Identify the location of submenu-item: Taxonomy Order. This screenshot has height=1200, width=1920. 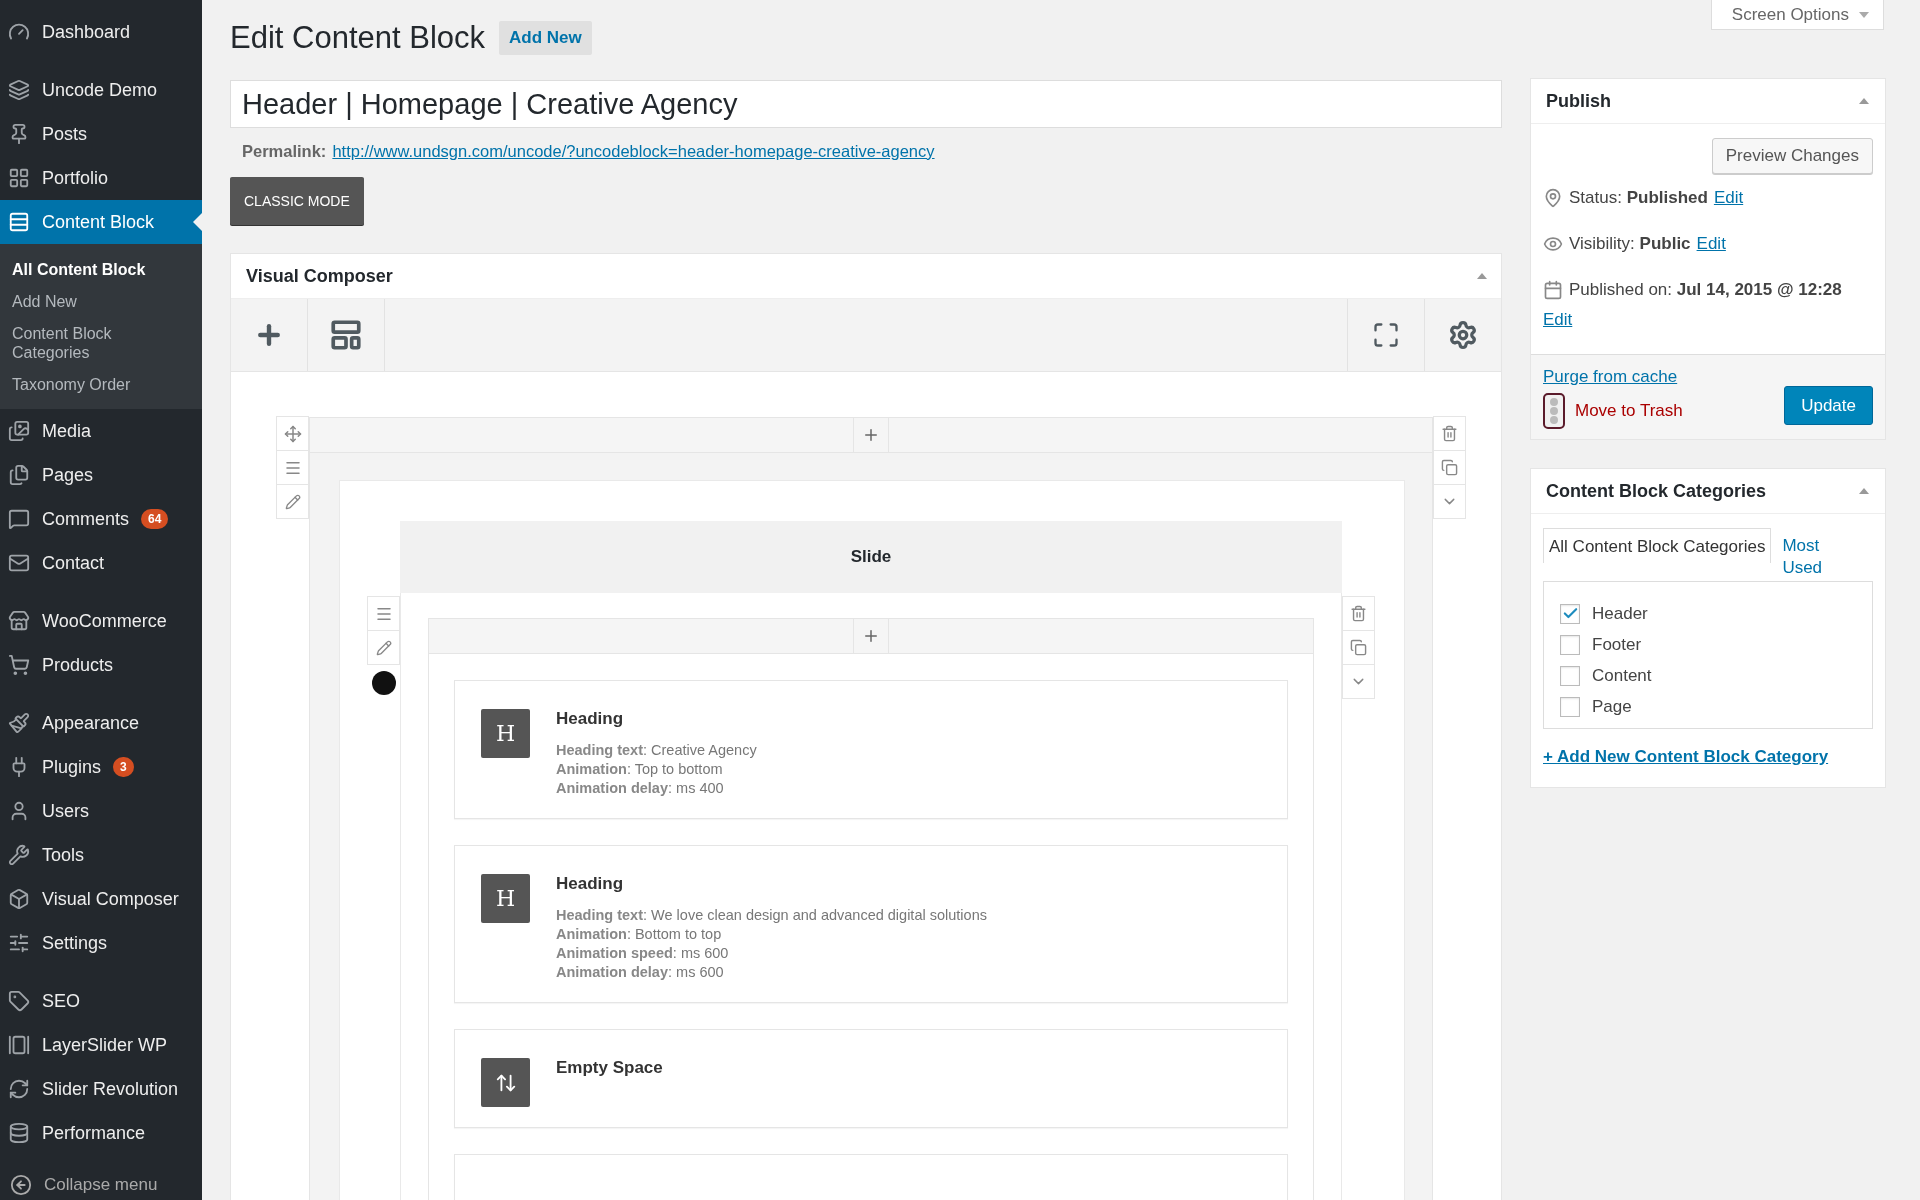
(101, 385).